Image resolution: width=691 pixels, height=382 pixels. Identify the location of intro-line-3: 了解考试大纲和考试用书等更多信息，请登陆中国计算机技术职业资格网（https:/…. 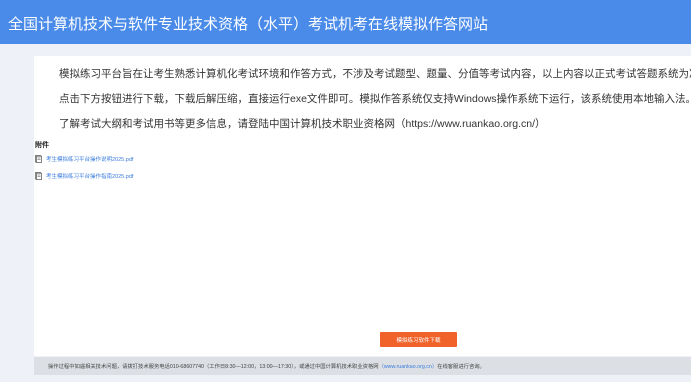
(302, 124).